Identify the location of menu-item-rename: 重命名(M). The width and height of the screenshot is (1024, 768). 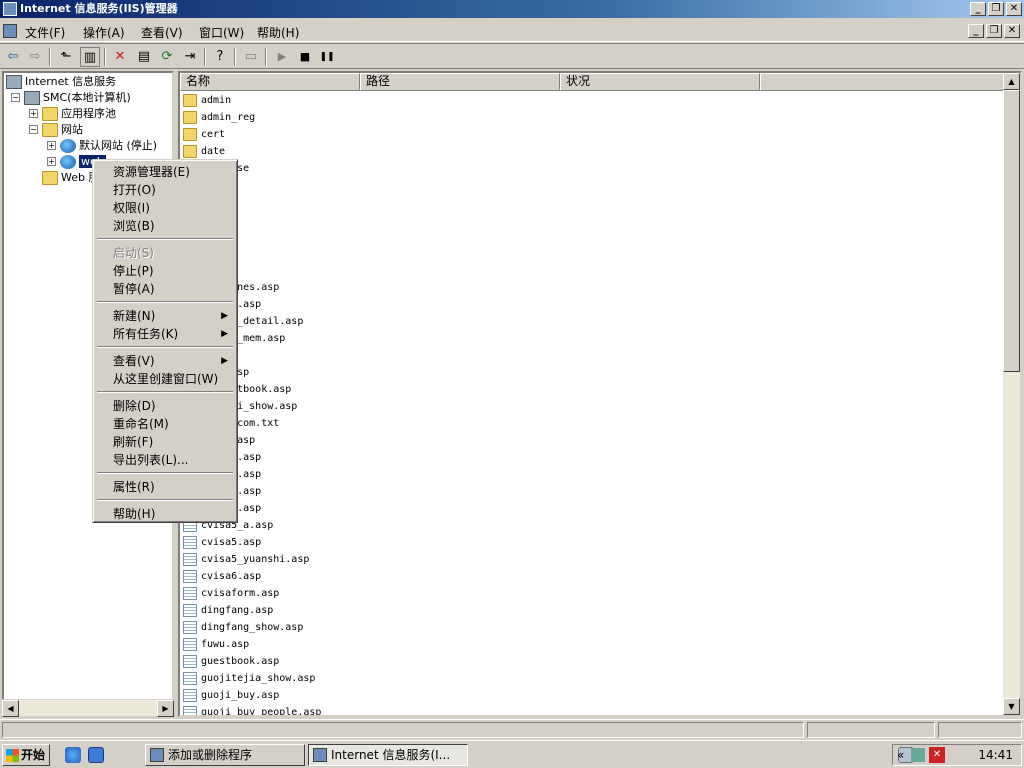
(165, 424).